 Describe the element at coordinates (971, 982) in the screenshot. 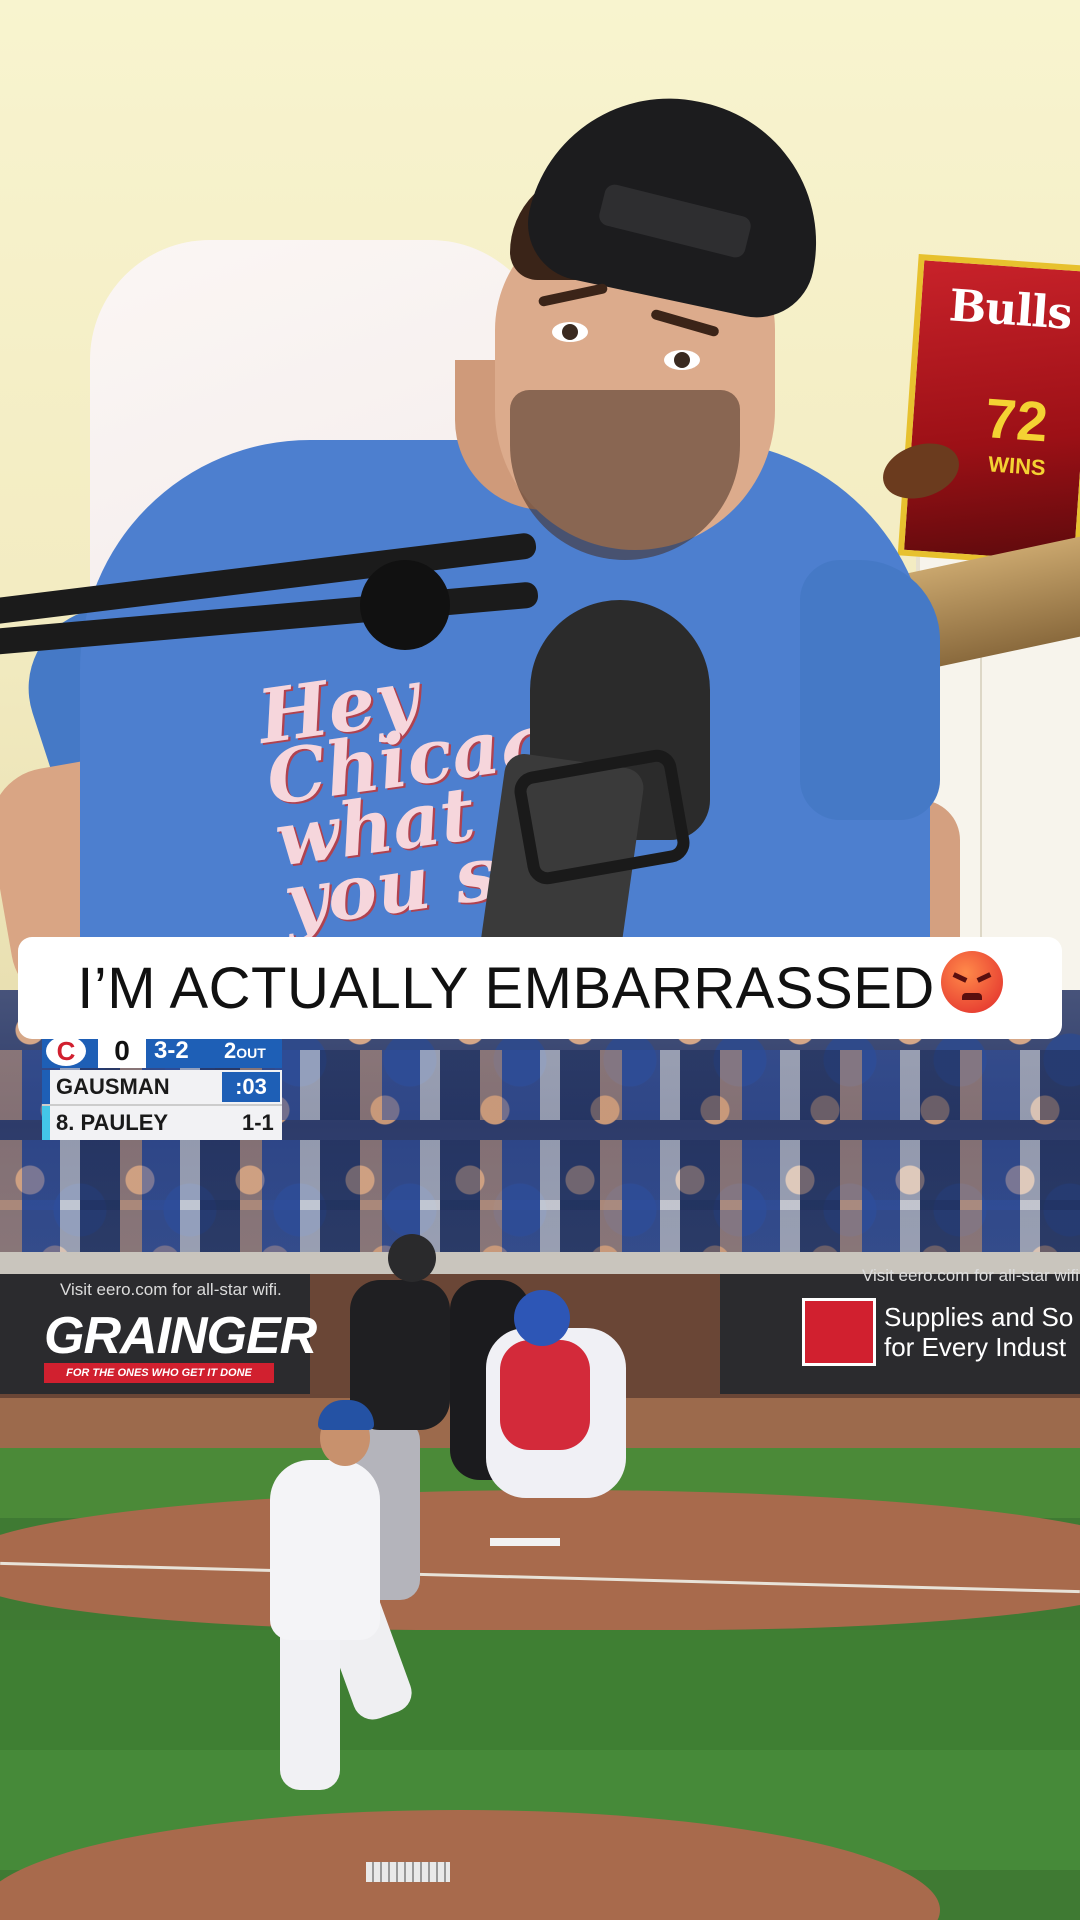

I see `angry-face-icon` at that location.